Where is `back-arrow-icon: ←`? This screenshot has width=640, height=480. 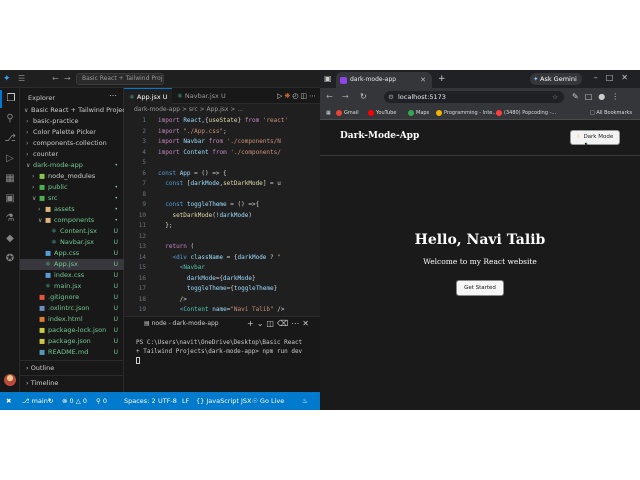
back-arrow-icon: ← is located at coordinates (55, 79).